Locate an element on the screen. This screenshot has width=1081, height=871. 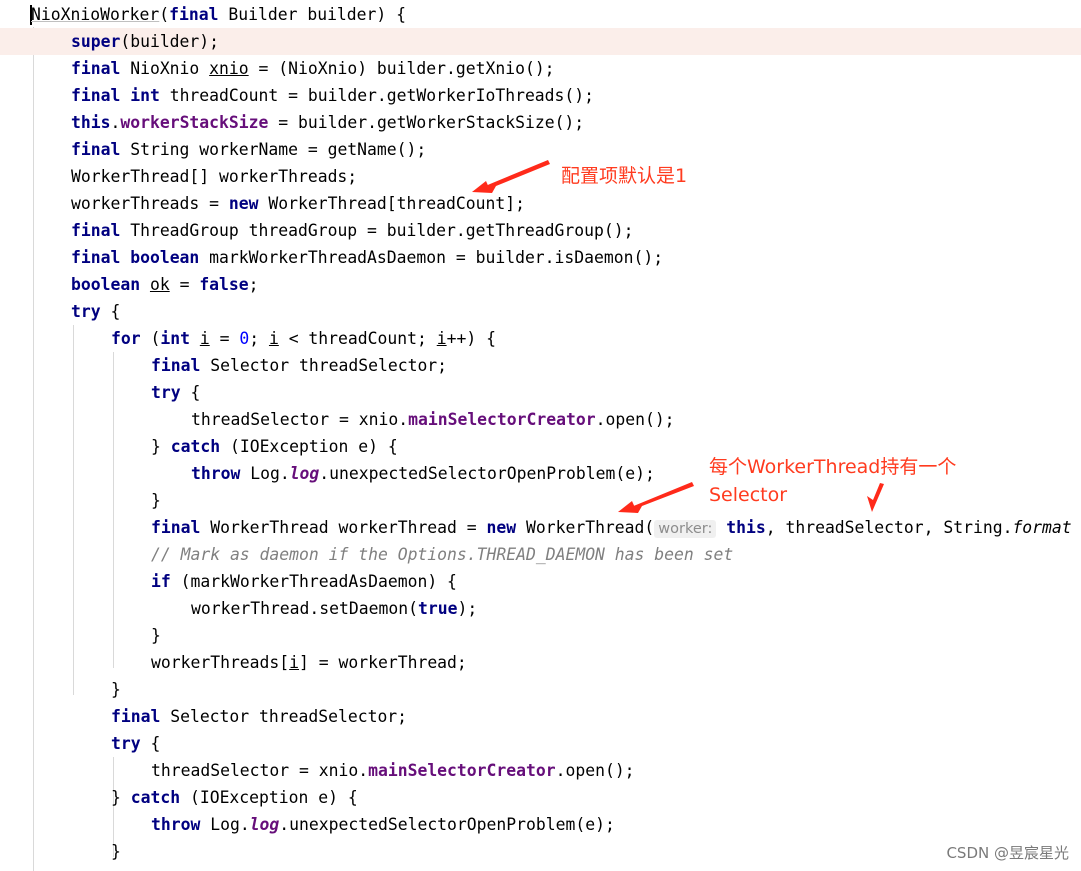
watermark: CSDN @昱宸星光 is located at coordinates (1007, 853).